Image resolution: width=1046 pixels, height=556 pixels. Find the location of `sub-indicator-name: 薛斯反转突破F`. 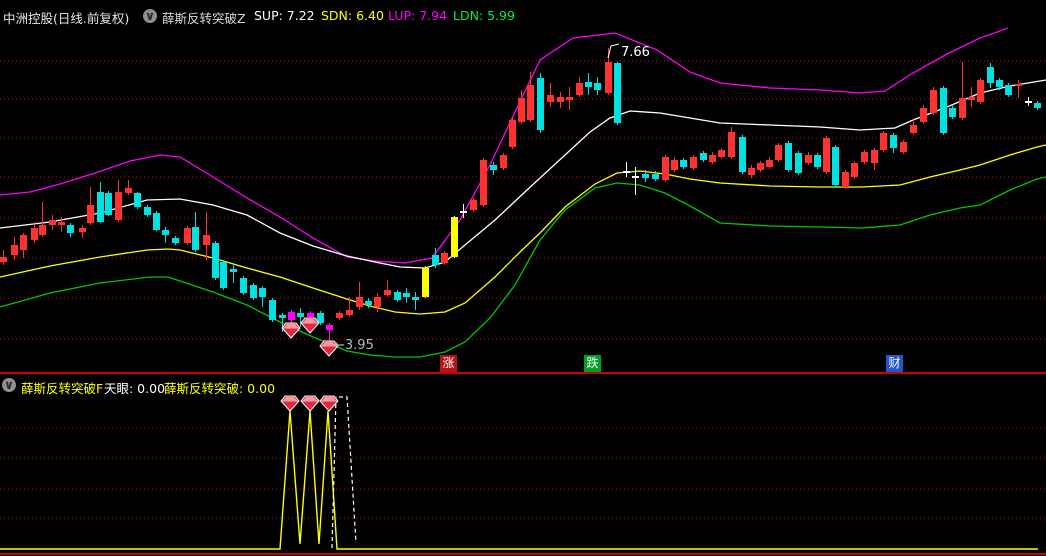

sub-indicator-name: 薛斯反转突破F is located at coordinates (62, 388).